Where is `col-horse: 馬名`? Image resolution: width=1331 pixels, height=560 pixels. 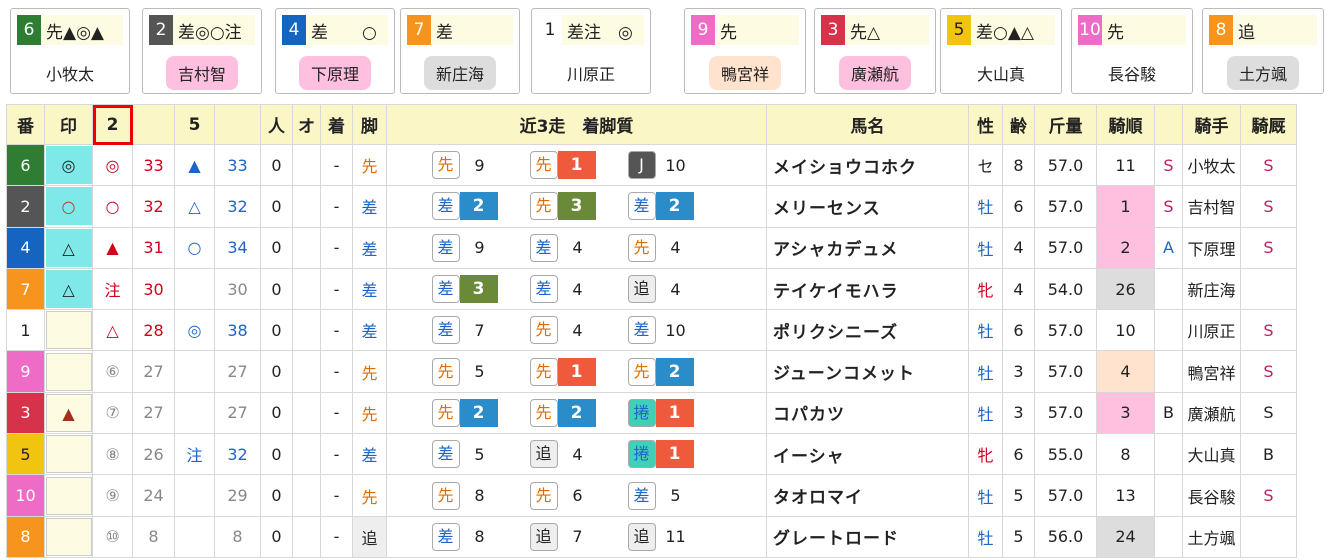
col-horse: 馬名 is located at coordinates (867, 124).